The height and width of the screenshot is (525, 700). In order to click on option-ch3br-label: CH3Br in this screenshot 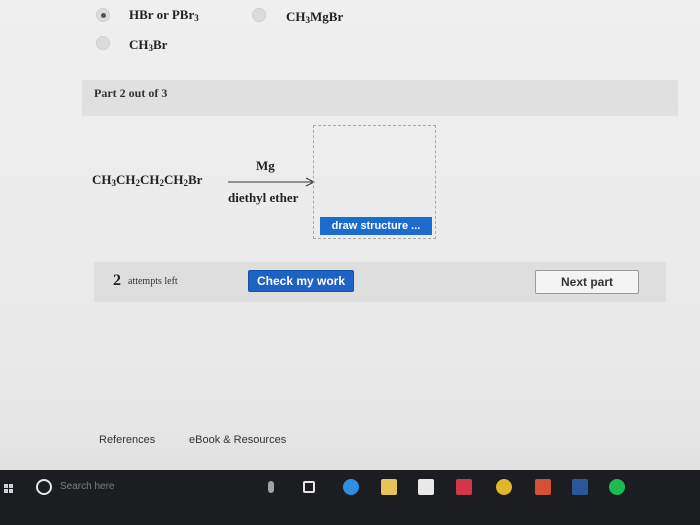, I will do `click(148, 45)`.